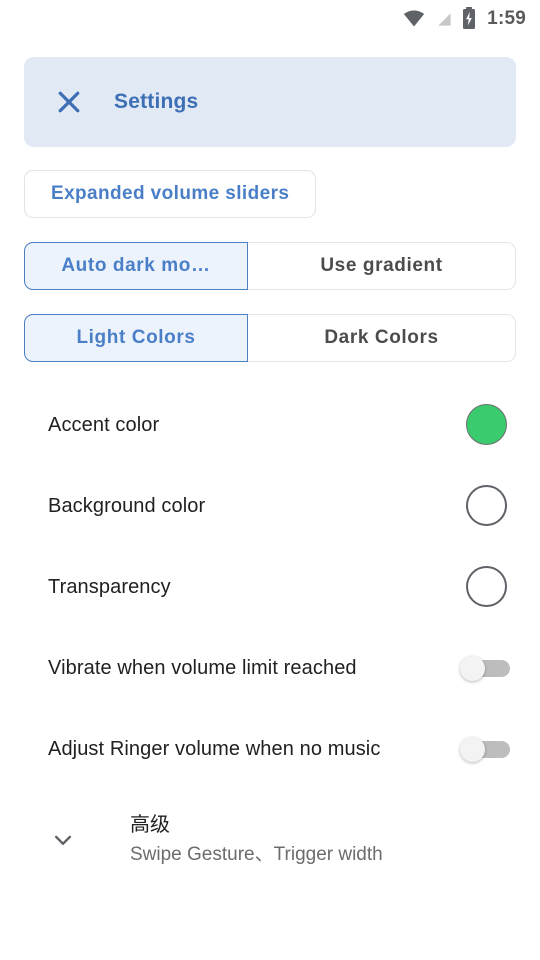 Image resolution: width=540 pixels, height=960 pixels. I want to click on background-color-swatch, so click(486, 505).